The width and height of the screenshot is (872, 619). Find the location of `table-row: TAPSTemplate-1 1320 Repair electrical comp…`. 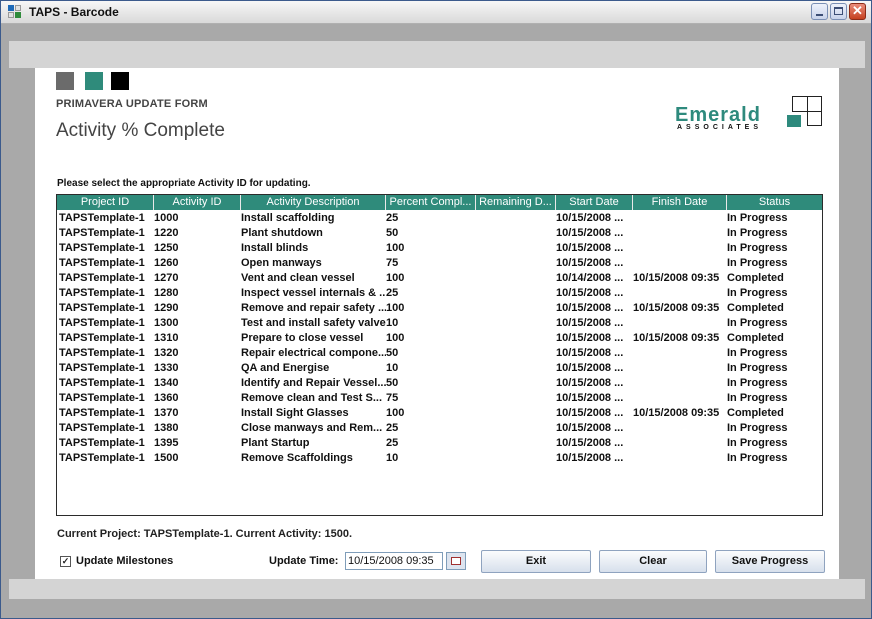

table-row: TAPSTemplate-1 1320 Repair electrical comp… is located at coordinates (439, 353).